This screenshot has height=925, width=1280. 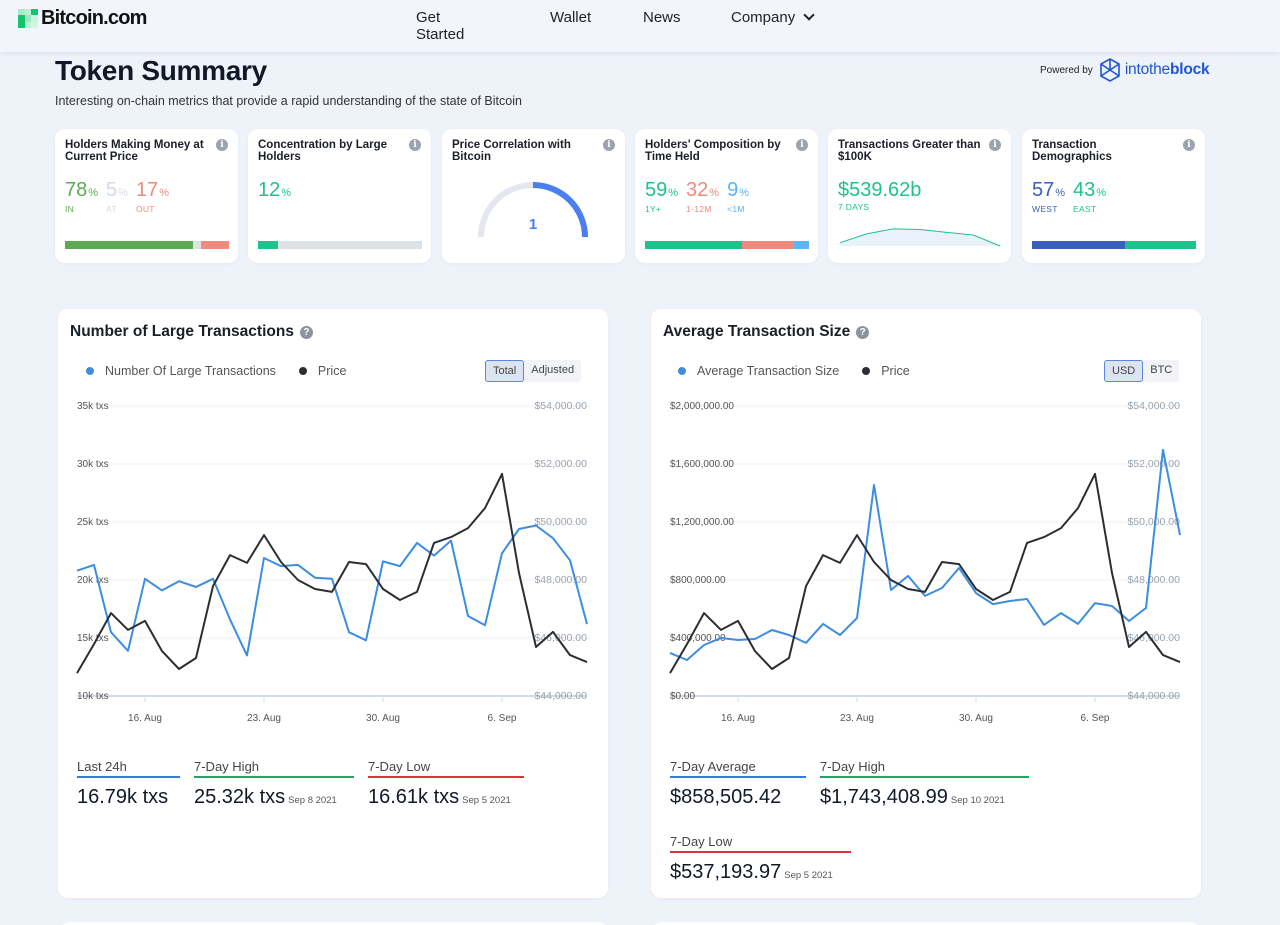 What do you see at coordinates (440, 26) in the screenshot?
I see `nav-get-started: Get Started` at bounding box center [440, 26].